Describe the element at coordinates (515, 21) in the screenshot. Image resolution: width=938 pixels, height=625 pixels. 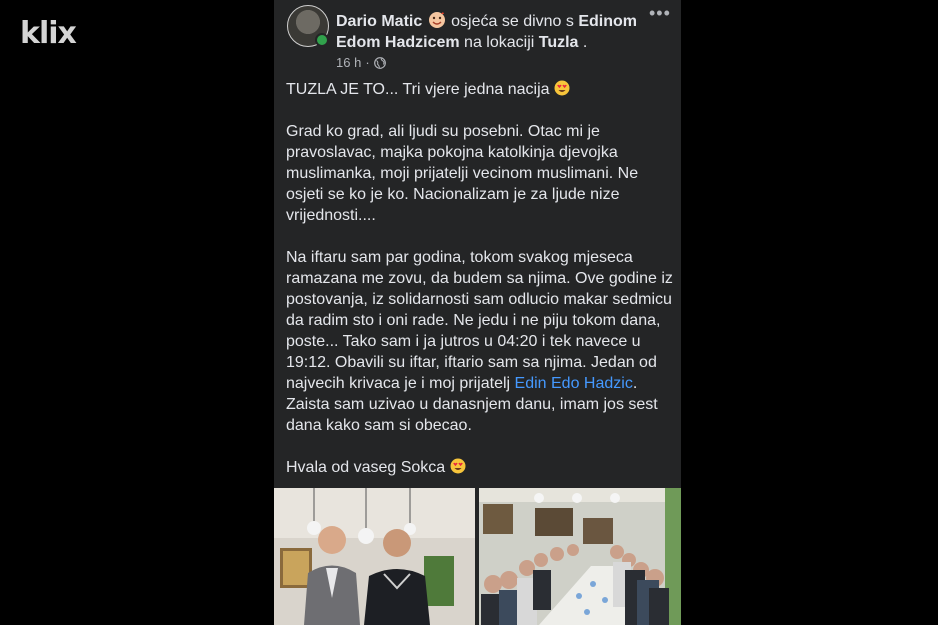
I see `feeling-text: osjeća se divno s` at that location.